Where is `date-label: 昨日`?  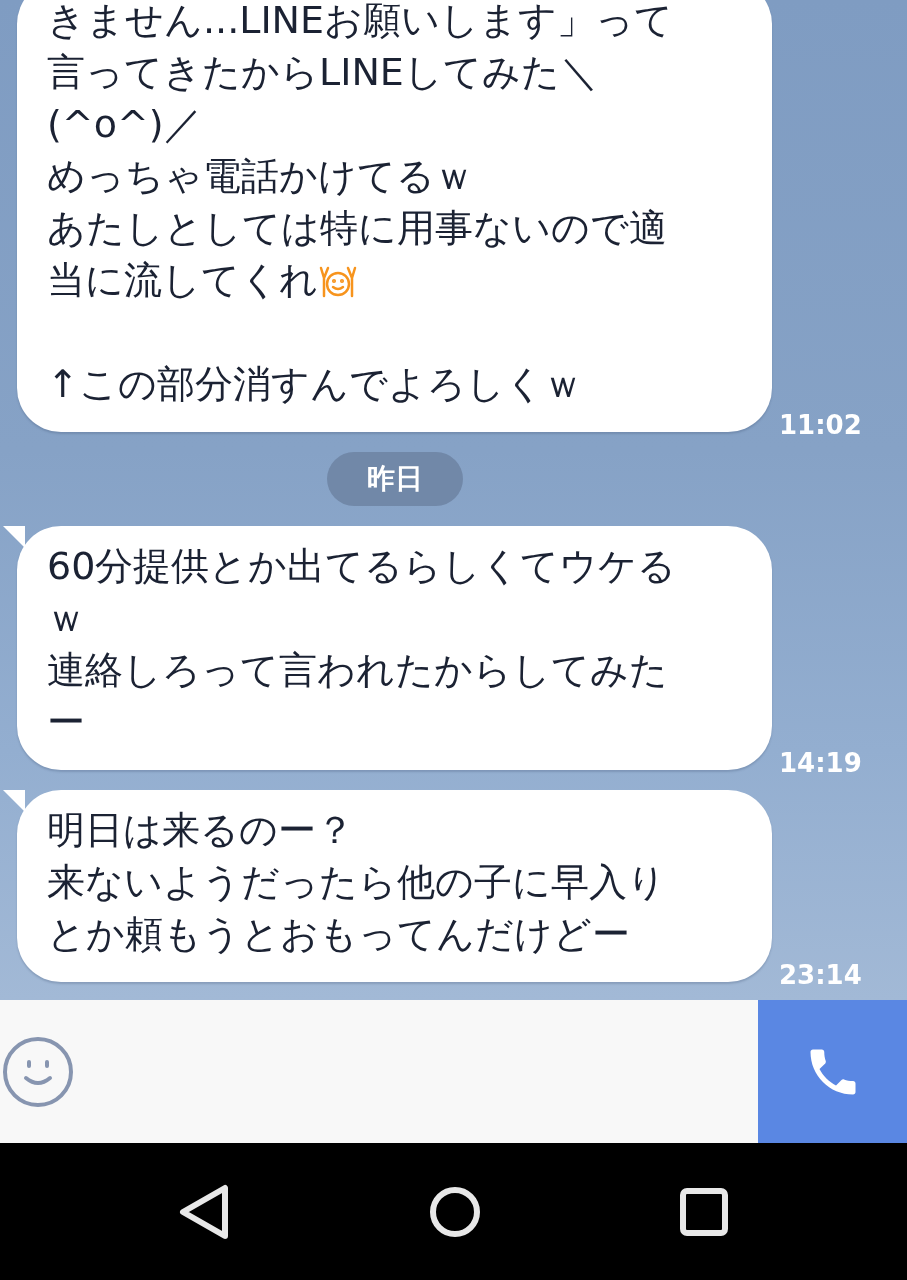 date-label: 昨日 is located at coordinates (394, 479).